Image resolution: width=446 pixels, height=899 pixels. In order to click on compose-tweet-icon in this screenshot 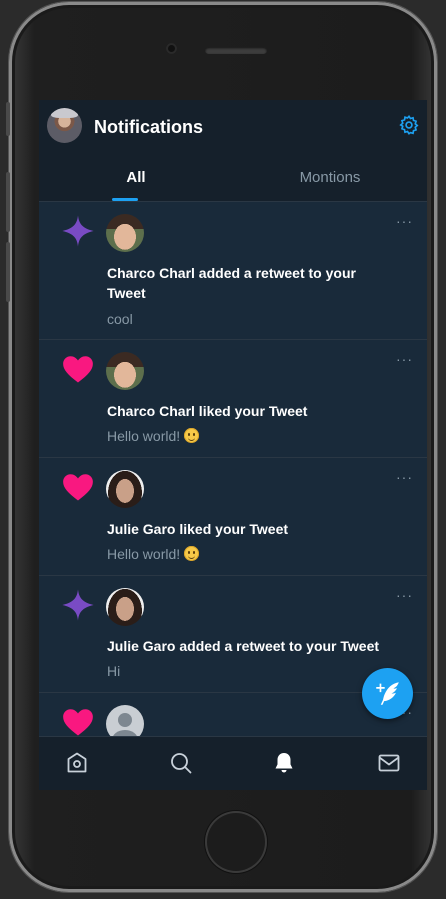, I will do `click(387, 693)`.